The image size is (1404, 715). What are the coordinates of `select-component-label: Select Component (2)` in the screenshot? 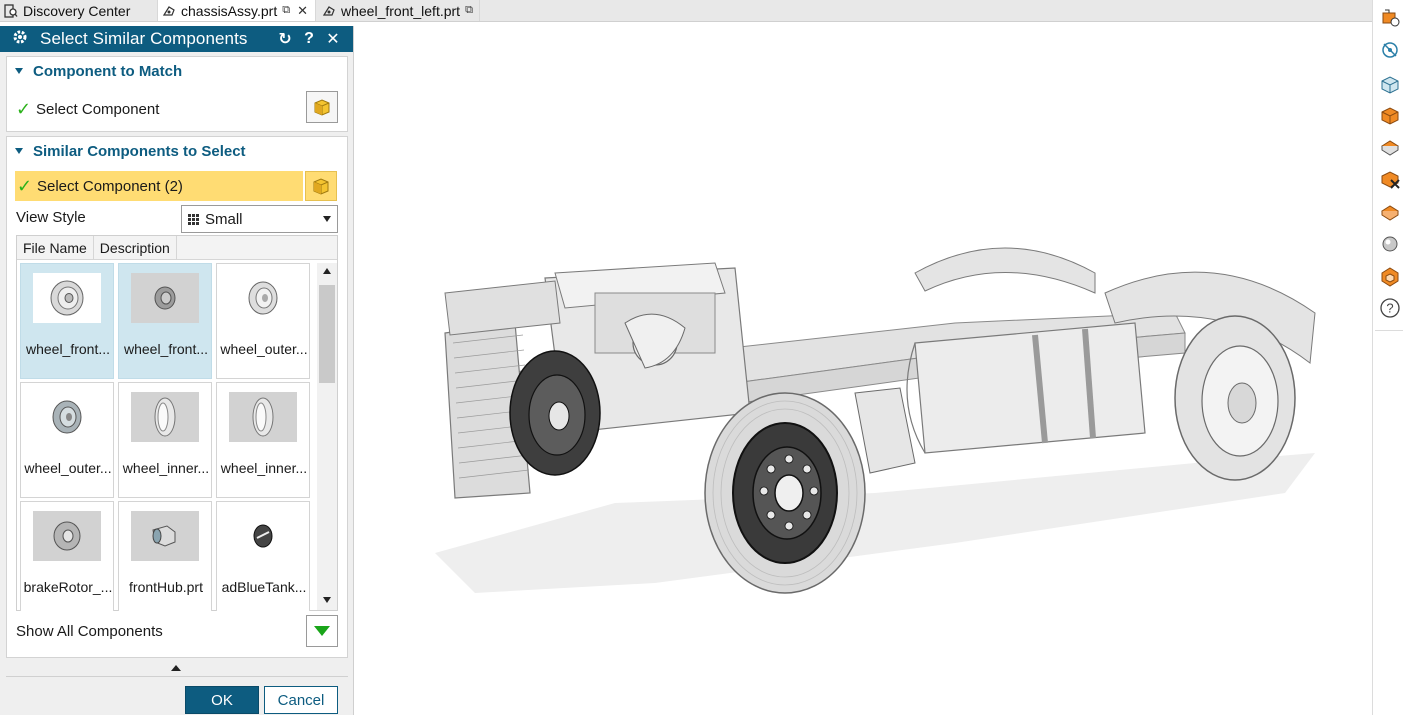 It's located at (110, 186).